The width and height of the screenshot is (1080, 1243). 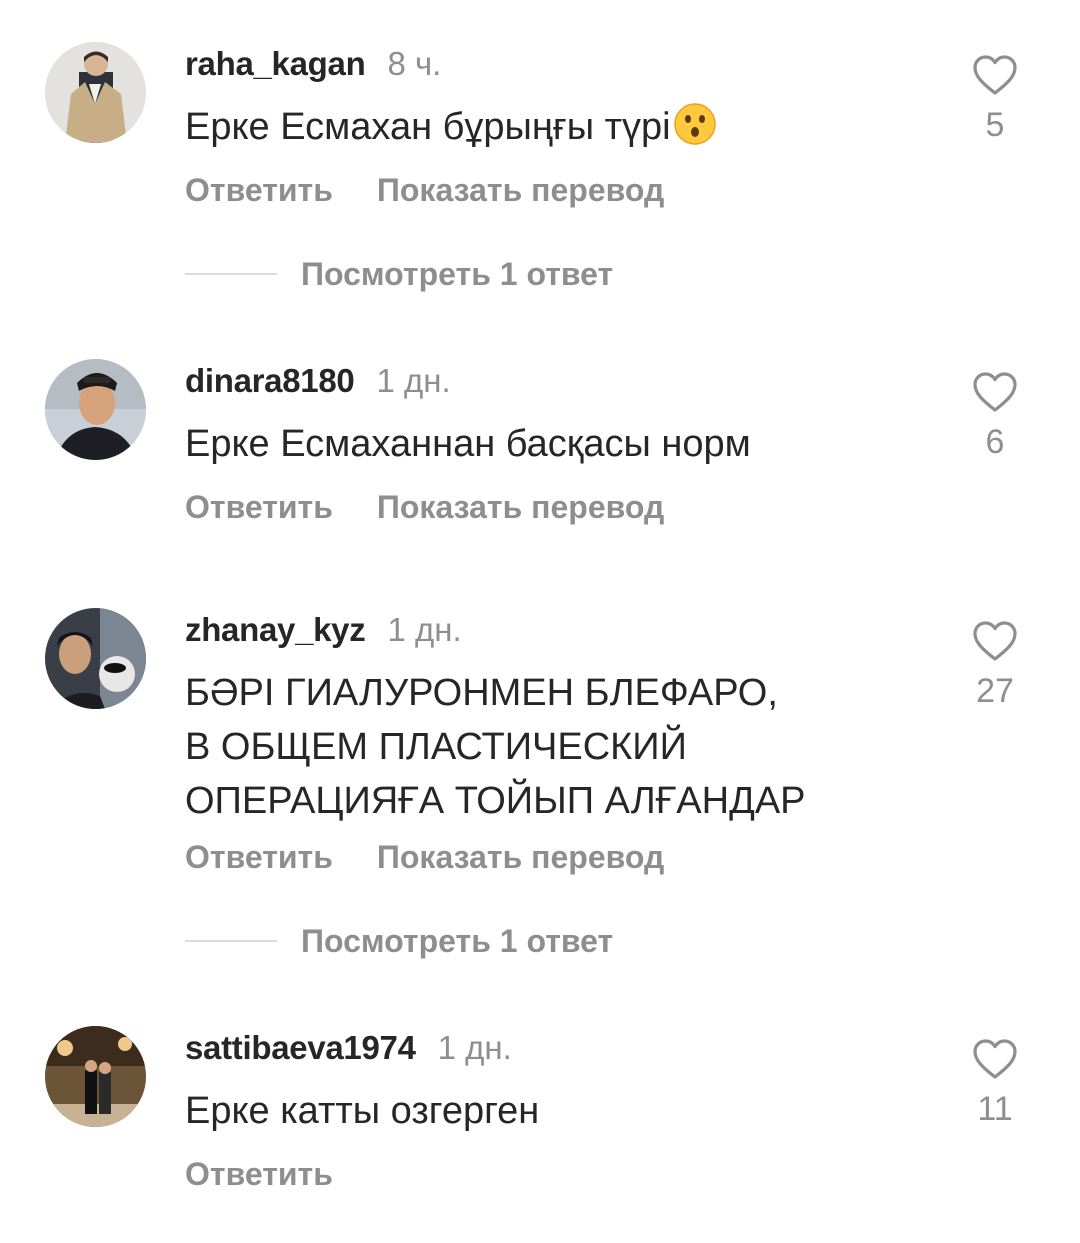 What do you see at coordinates (995, 1083) in the screenshot?
I see `like-control: 11` at bounding box center [995, 1083].